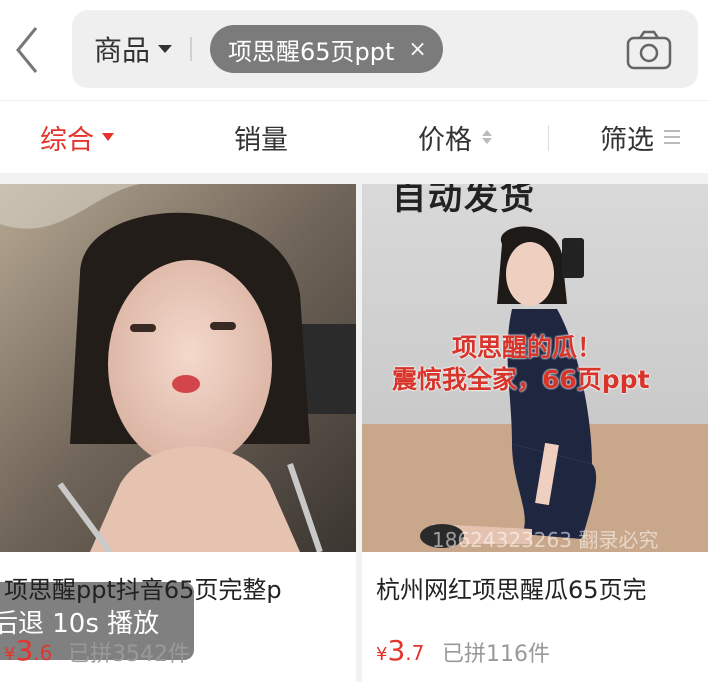  What do you see at coordinates (445, 140) in the screenshot?
I see `tab-label: 价格` at bounding box center [445, 140].